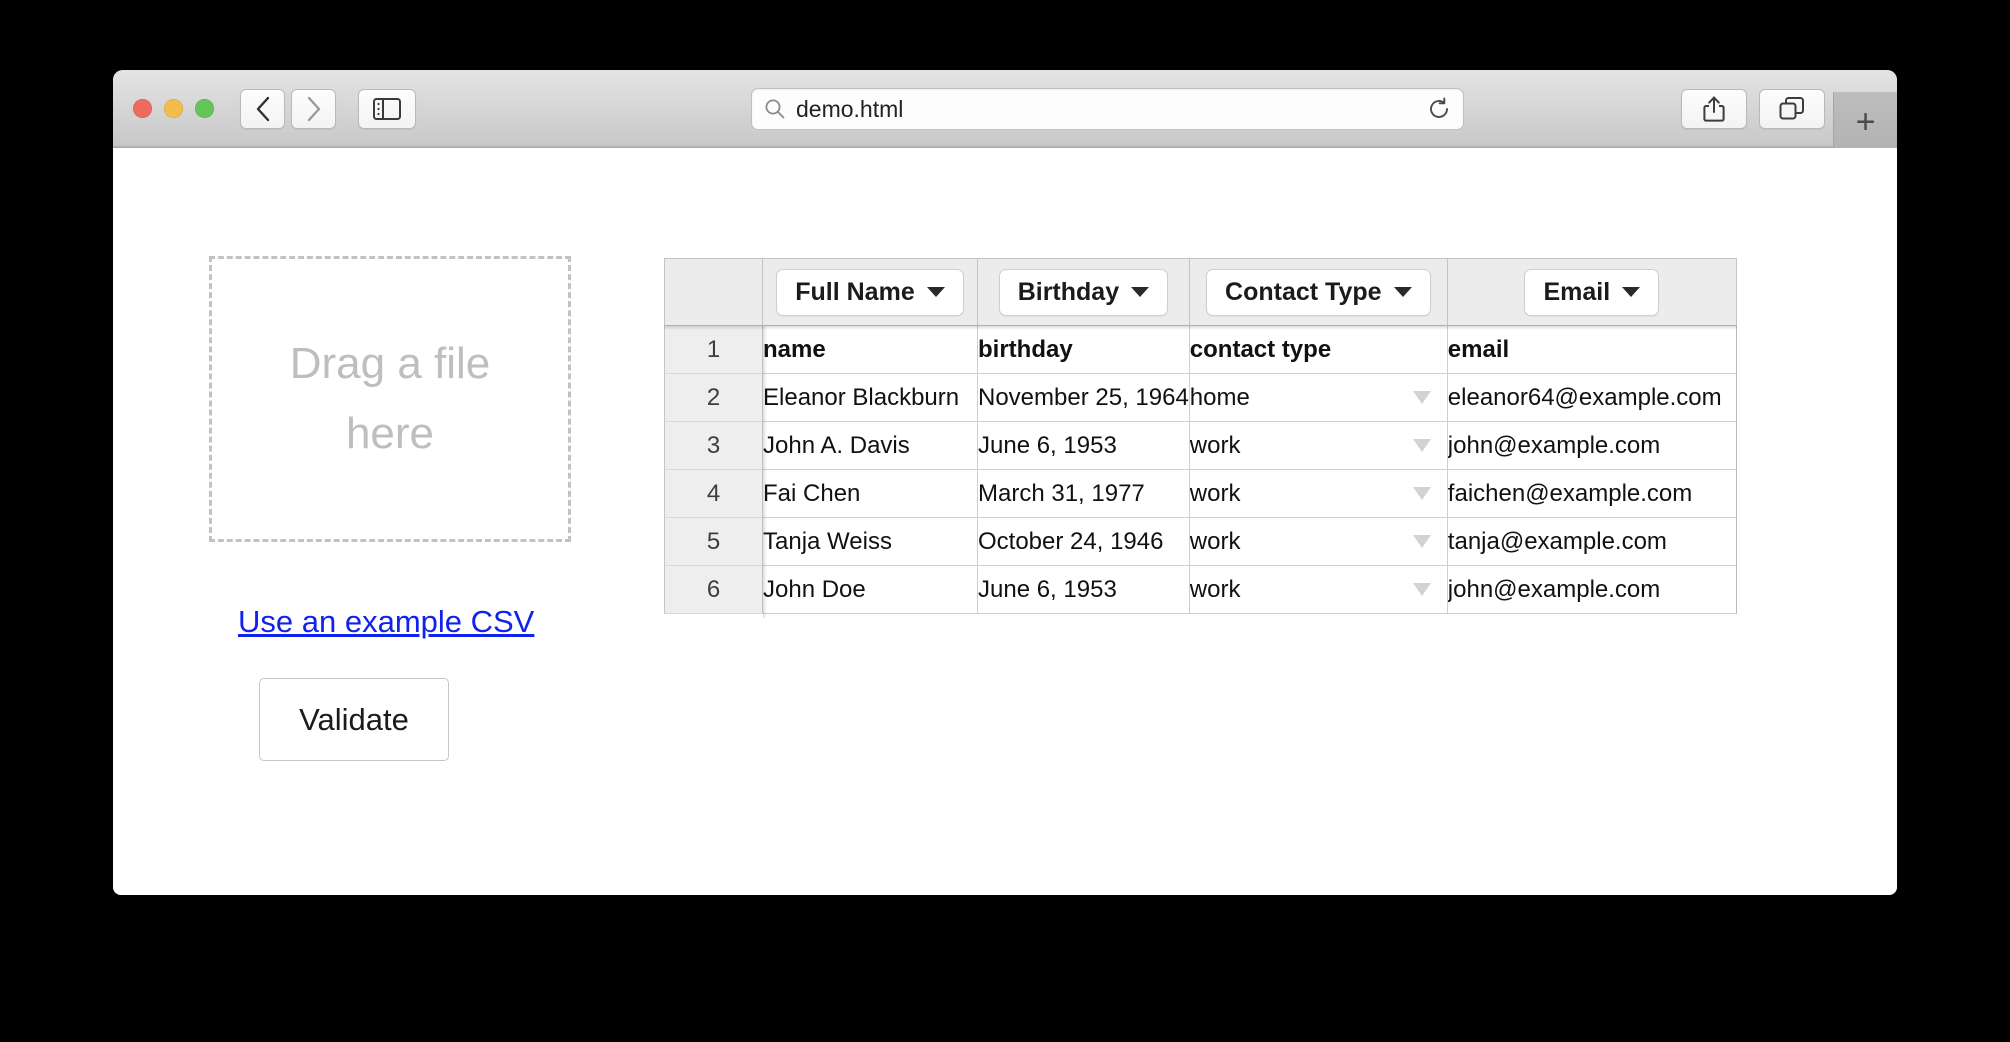 Image resolution: width=2010 pixels, height=1042 pixels. Describe the element at coordinates (288, 108) in the screenshot. I see `navigation-buttons` at that location.